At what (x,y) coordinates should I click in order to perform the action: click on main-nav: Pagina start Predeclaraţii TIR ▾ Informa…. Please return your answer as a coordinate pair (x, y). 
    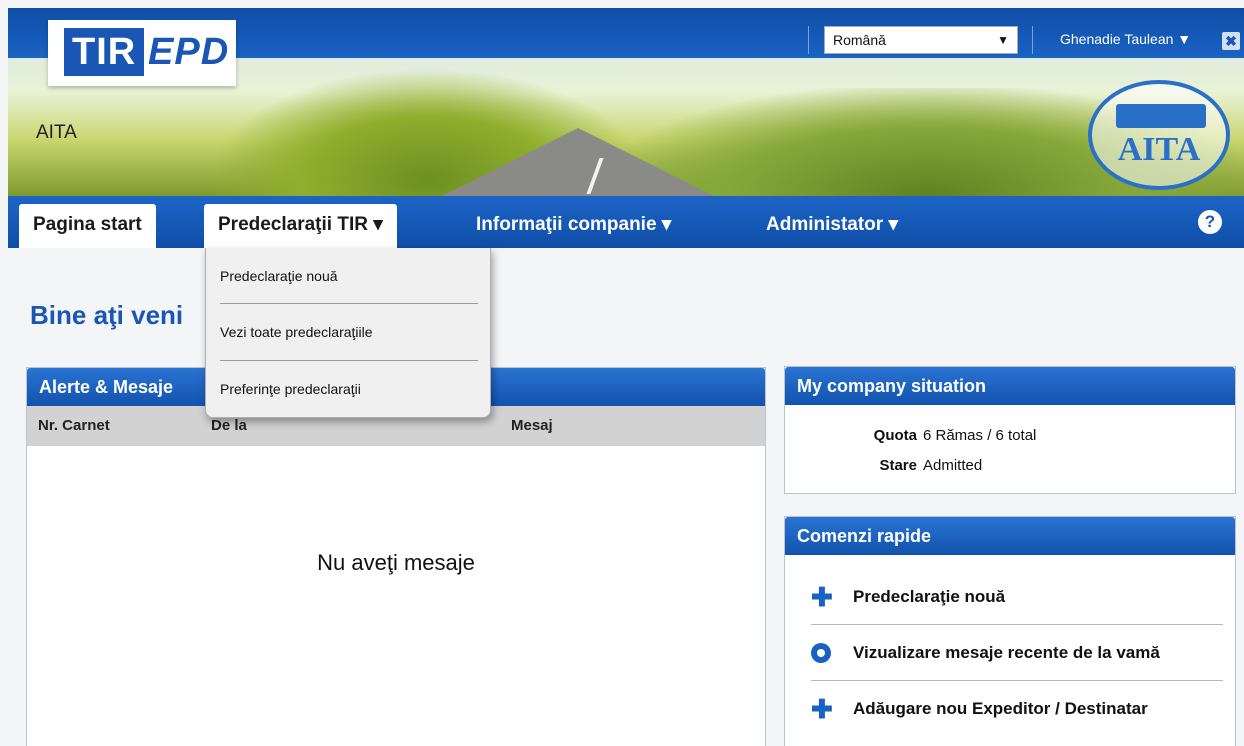
    Looking at the image, I should click on (626, 222).